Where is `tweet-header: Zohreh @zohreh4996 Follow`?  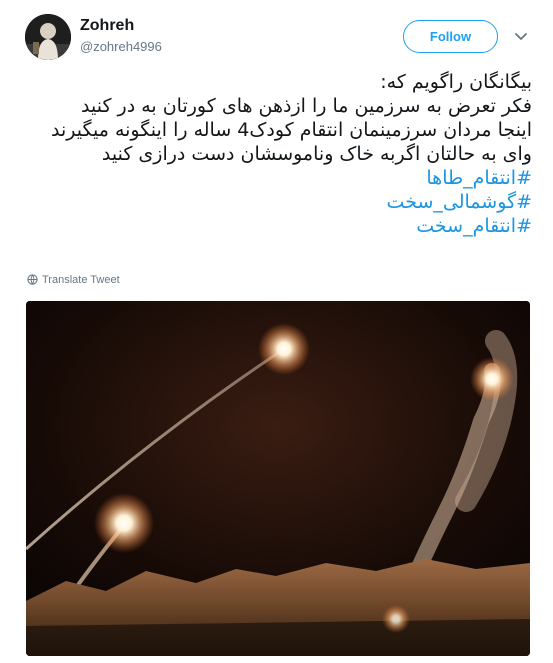 tweet-header: Zohreh @zohreh4996 Follow is located at coordinates (276, 36).